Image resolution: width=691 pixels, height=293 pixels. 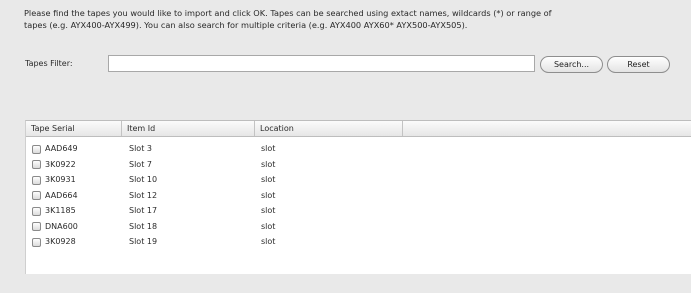 What do you see at coordinates (60, 241) in the screenshot?
I see `tape-serial-text: 3K0928` at bounding box center [60, 241].